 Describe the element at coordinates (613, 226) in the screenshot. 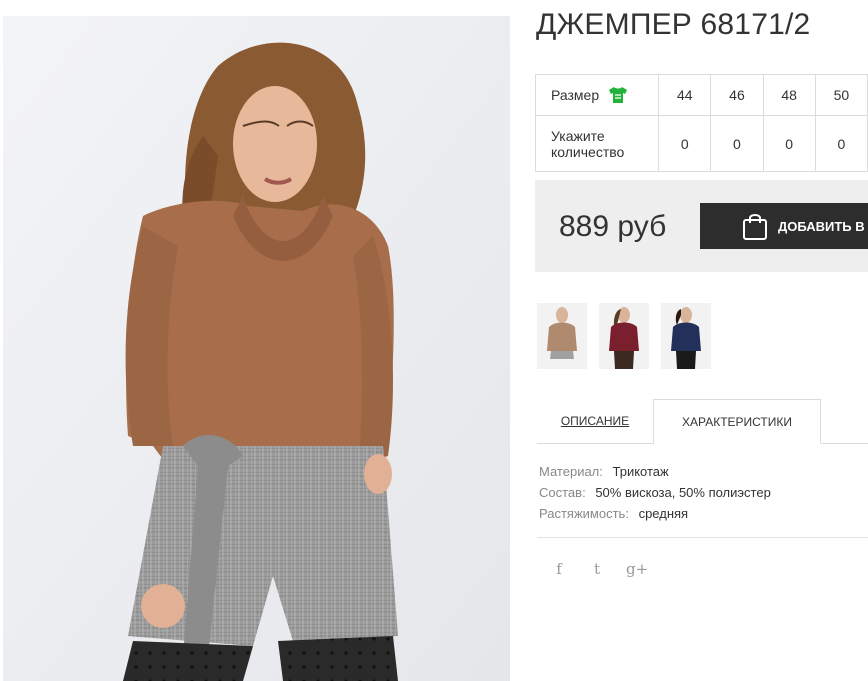

I see `price: 889 руб` at that location.